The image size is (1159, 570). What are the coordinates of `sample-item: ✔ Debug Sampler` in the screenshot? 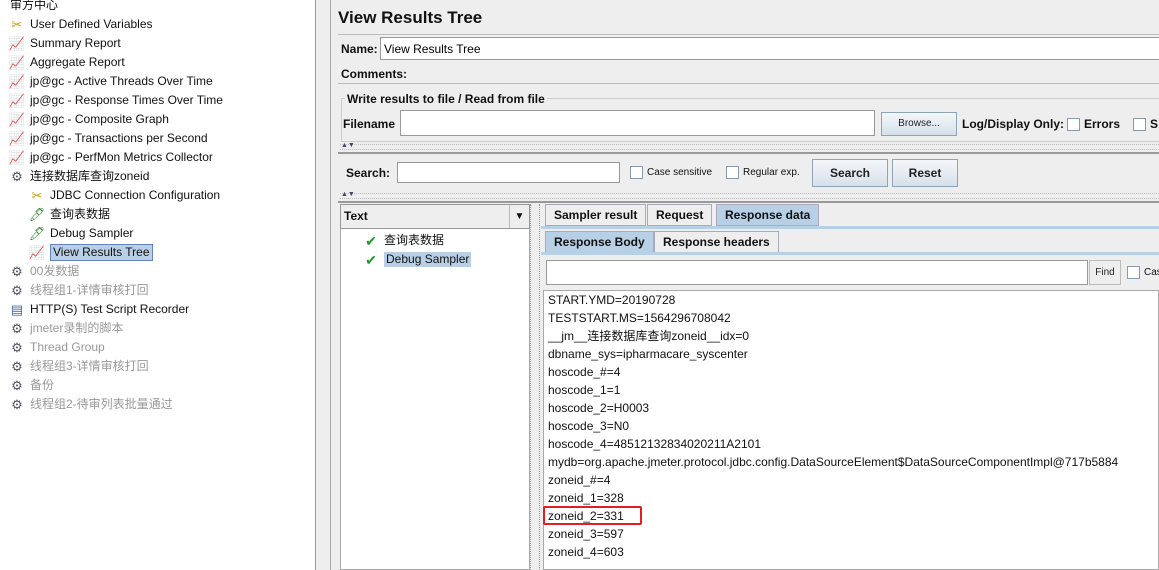 It's located at (417, 259).